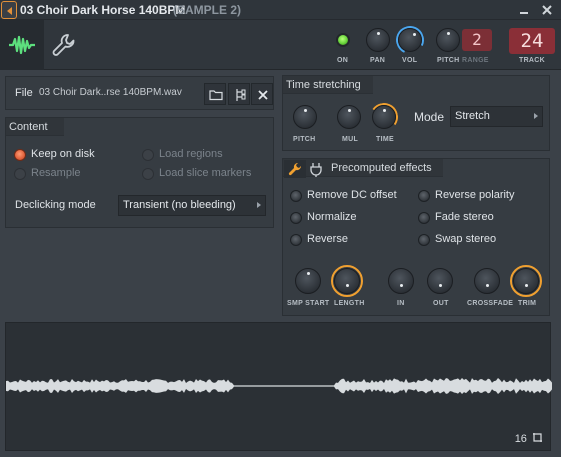 This screenshot has width=561, height=457. I want to click on trim-knob, so click(526, 281).